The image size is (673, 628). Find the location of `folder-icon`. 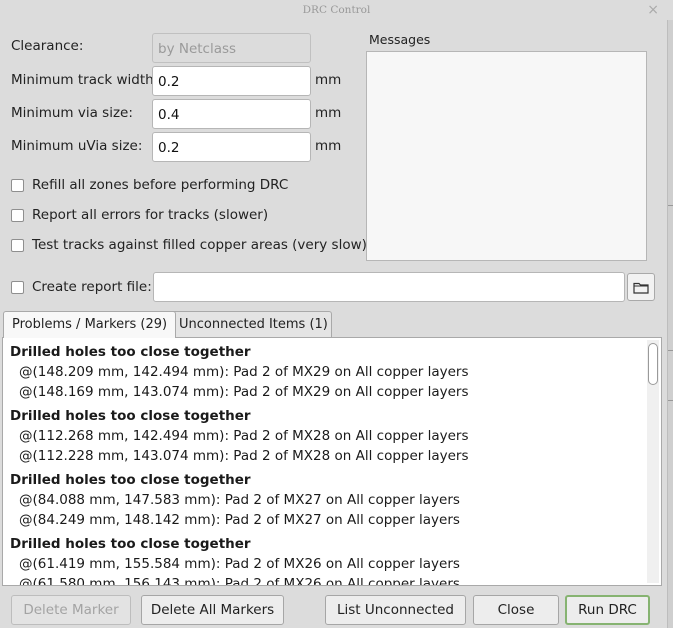

folder-icon is located at coordinates (641, 288).